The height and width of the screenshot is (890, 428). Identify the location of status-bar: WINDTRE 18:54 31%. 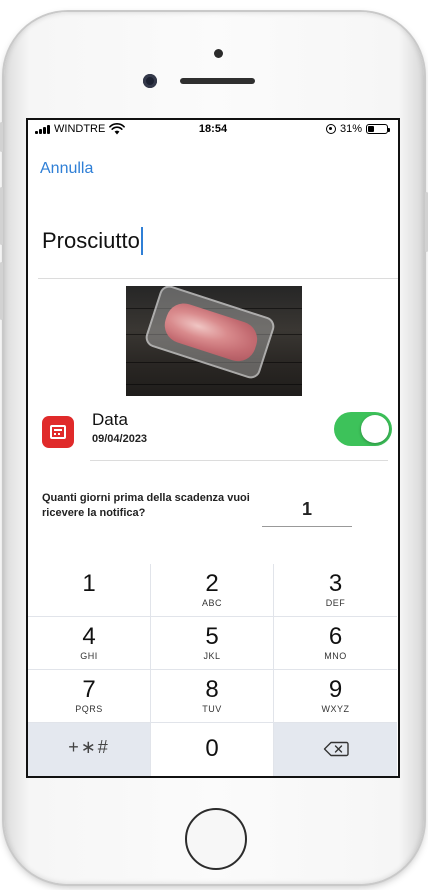
(213, 130).